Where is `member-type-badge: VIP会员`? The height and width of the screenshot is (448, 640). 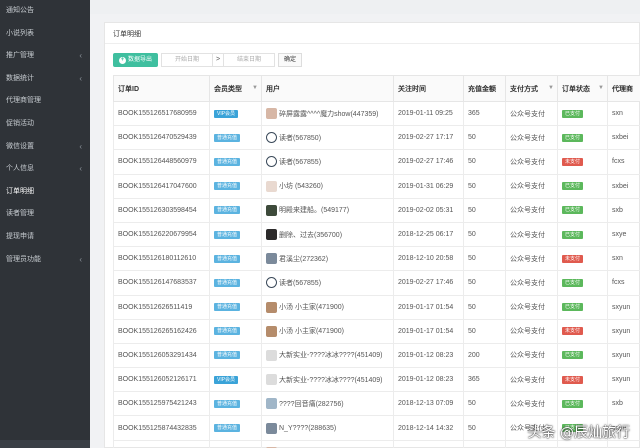
member-type-badge: VIP会员 is located at coordinates (226, 113).